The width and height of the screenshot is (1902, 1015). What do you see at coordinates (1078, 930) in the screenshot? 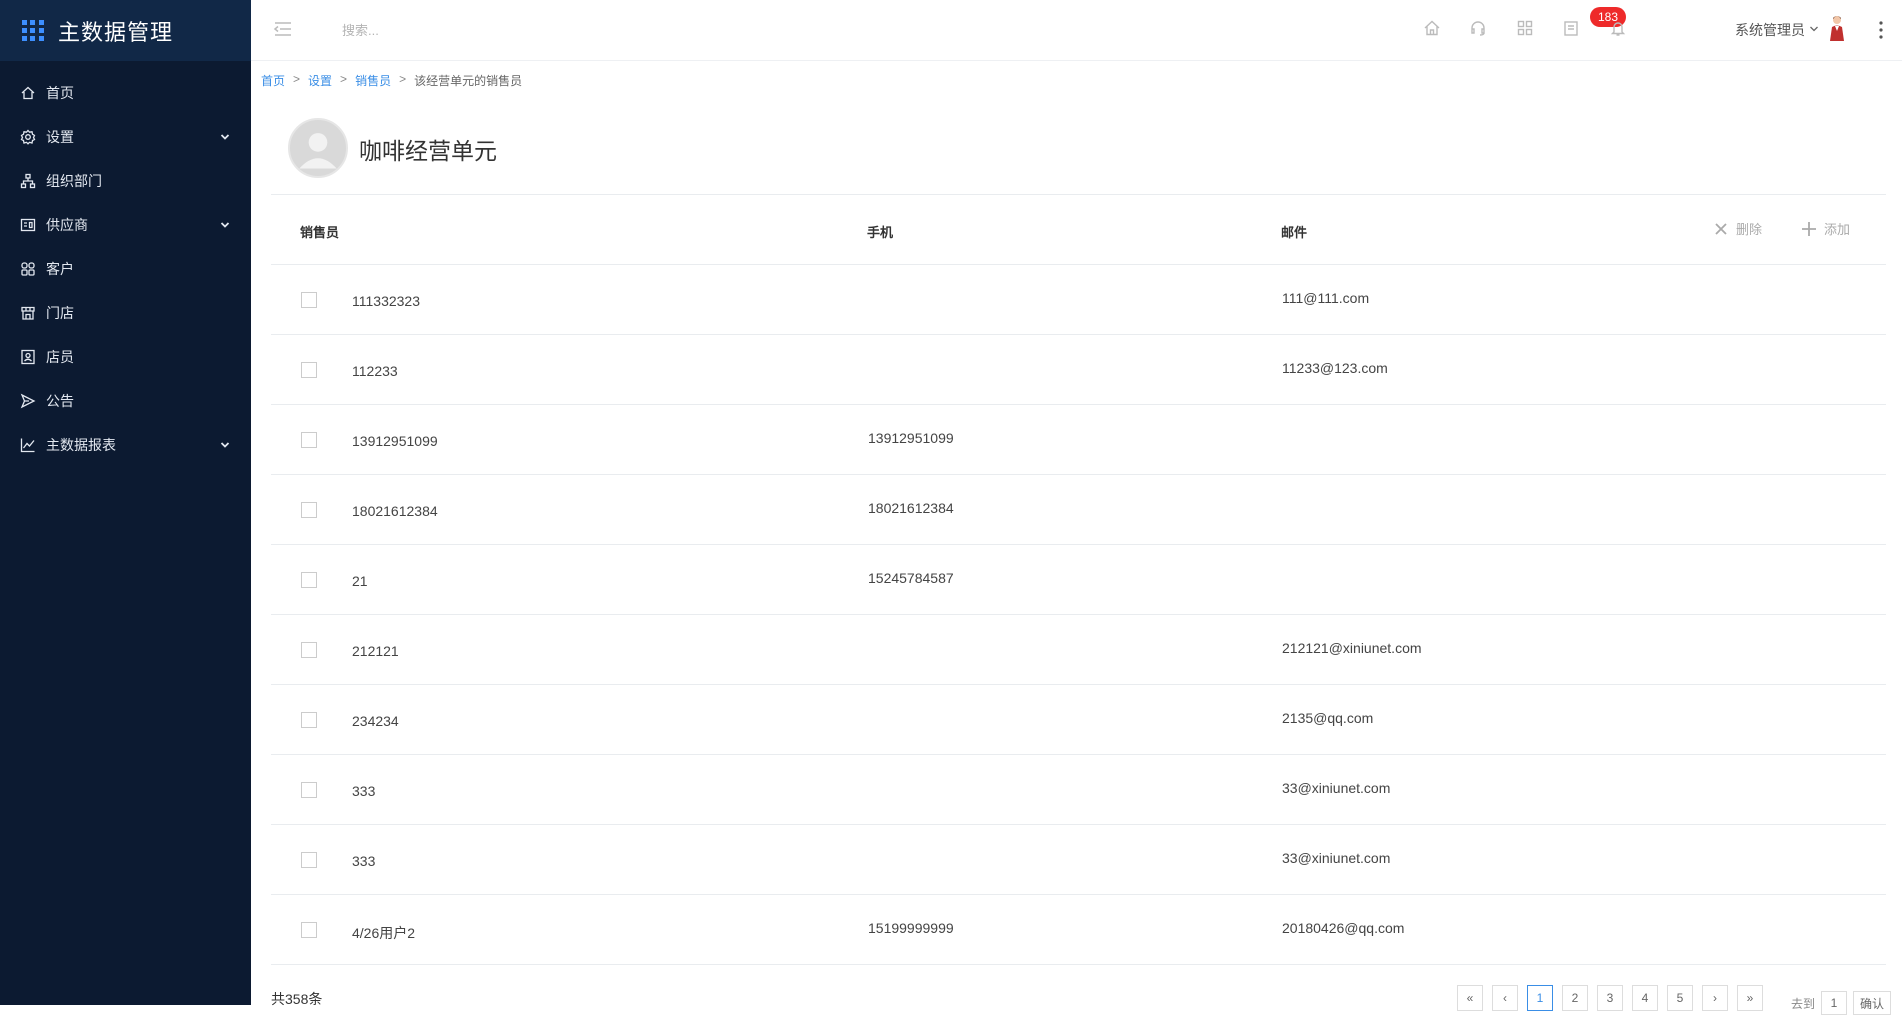
I see `table-row: 4/26用户2 15199999999 20180426@qq.com` at bounding box center [1078, 930].